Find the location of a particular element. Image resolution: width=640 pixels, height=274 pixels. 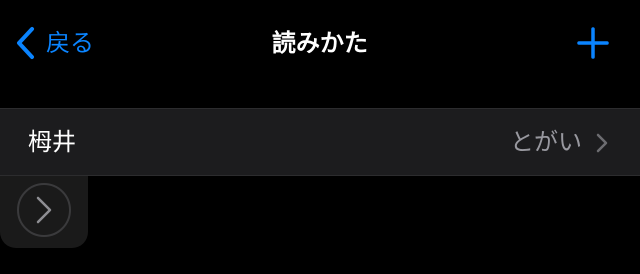

assistive-touch-button is located at coordinates (44, 212).